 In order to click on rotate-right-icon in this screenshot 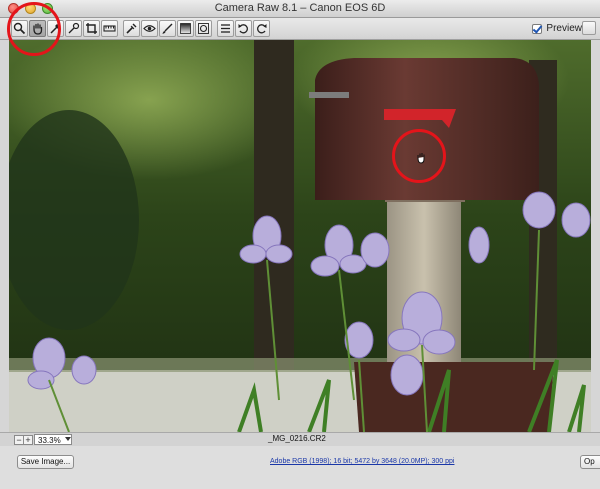, I will do `click(262, 29)`.